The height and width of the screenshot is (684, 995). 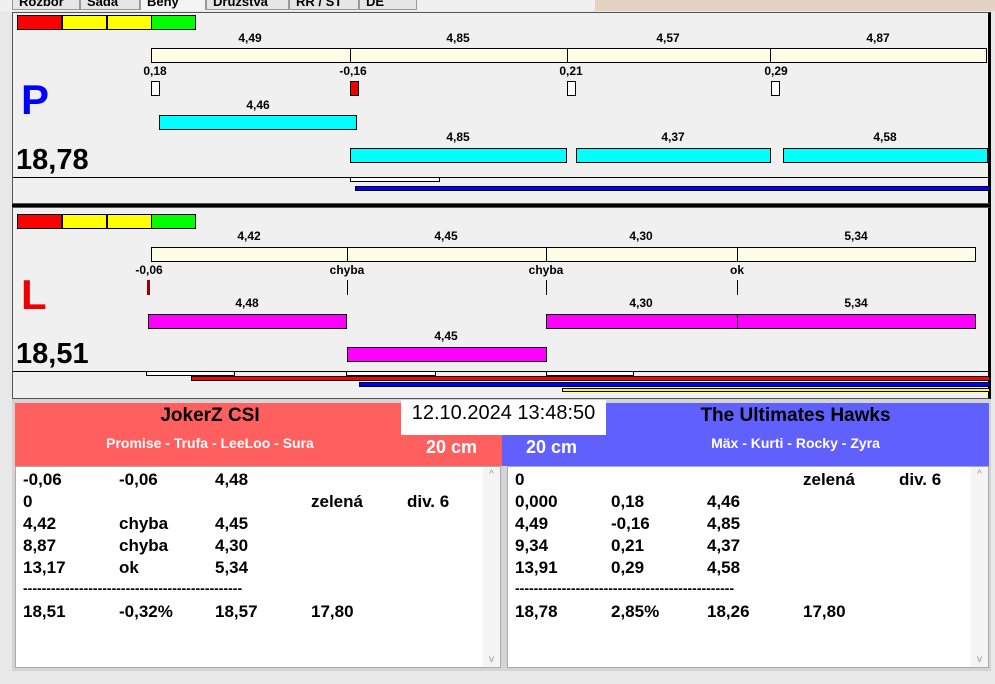 I want to click on bar-label: 4,58, so click(x=885, y=137).